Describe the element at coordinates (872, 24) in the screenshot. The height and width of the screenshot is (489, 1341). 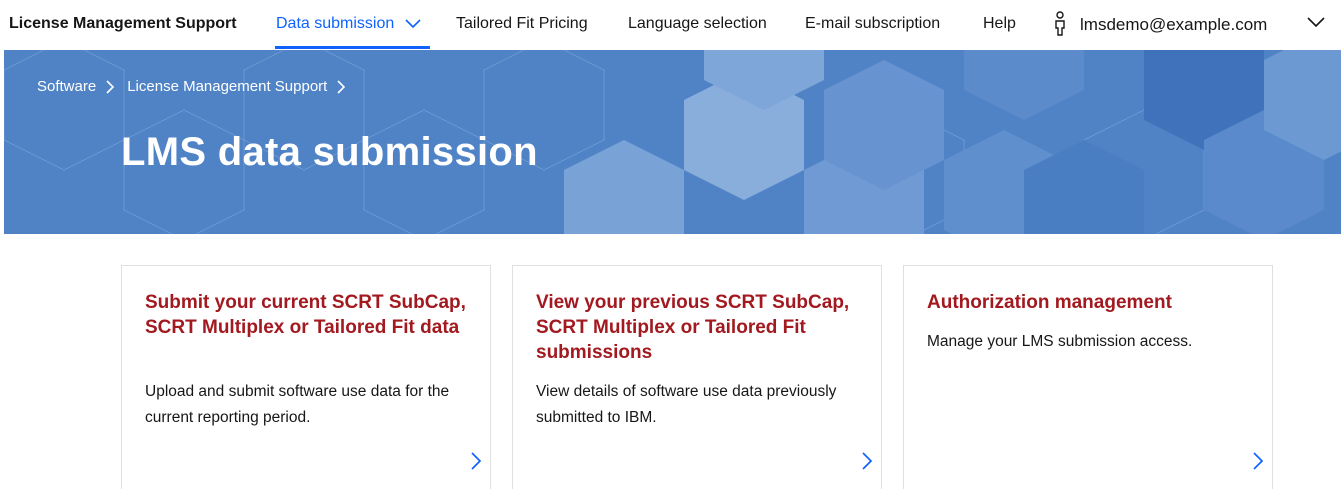
I see `nav-item-email-subscription: E-mail subscription` at that location.